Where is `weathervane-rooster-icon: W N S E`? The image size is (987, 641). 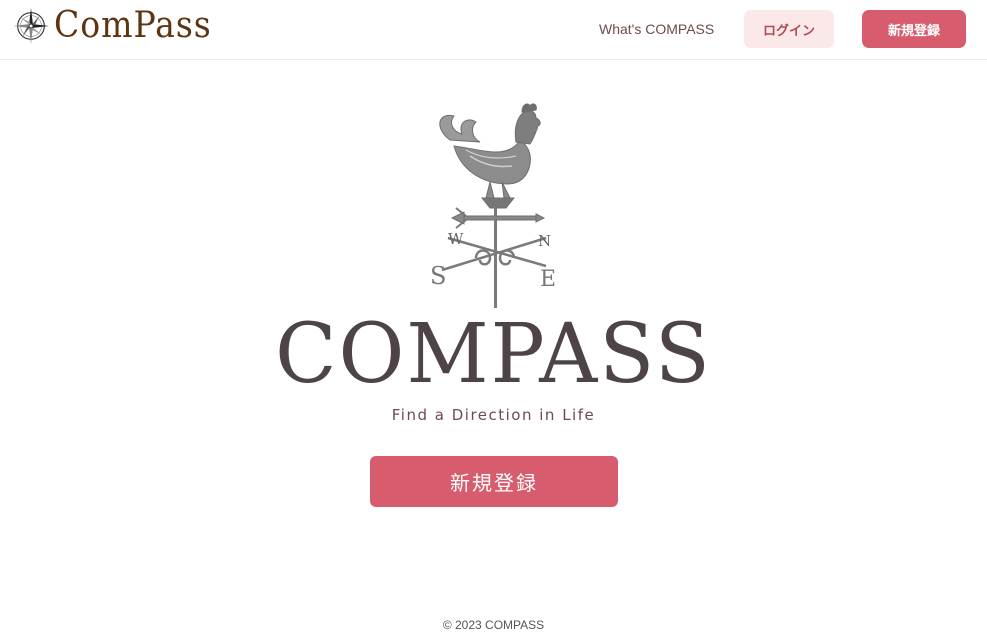 weathervane-rooster-icon: W N S E is located at coordinates (493, 205).